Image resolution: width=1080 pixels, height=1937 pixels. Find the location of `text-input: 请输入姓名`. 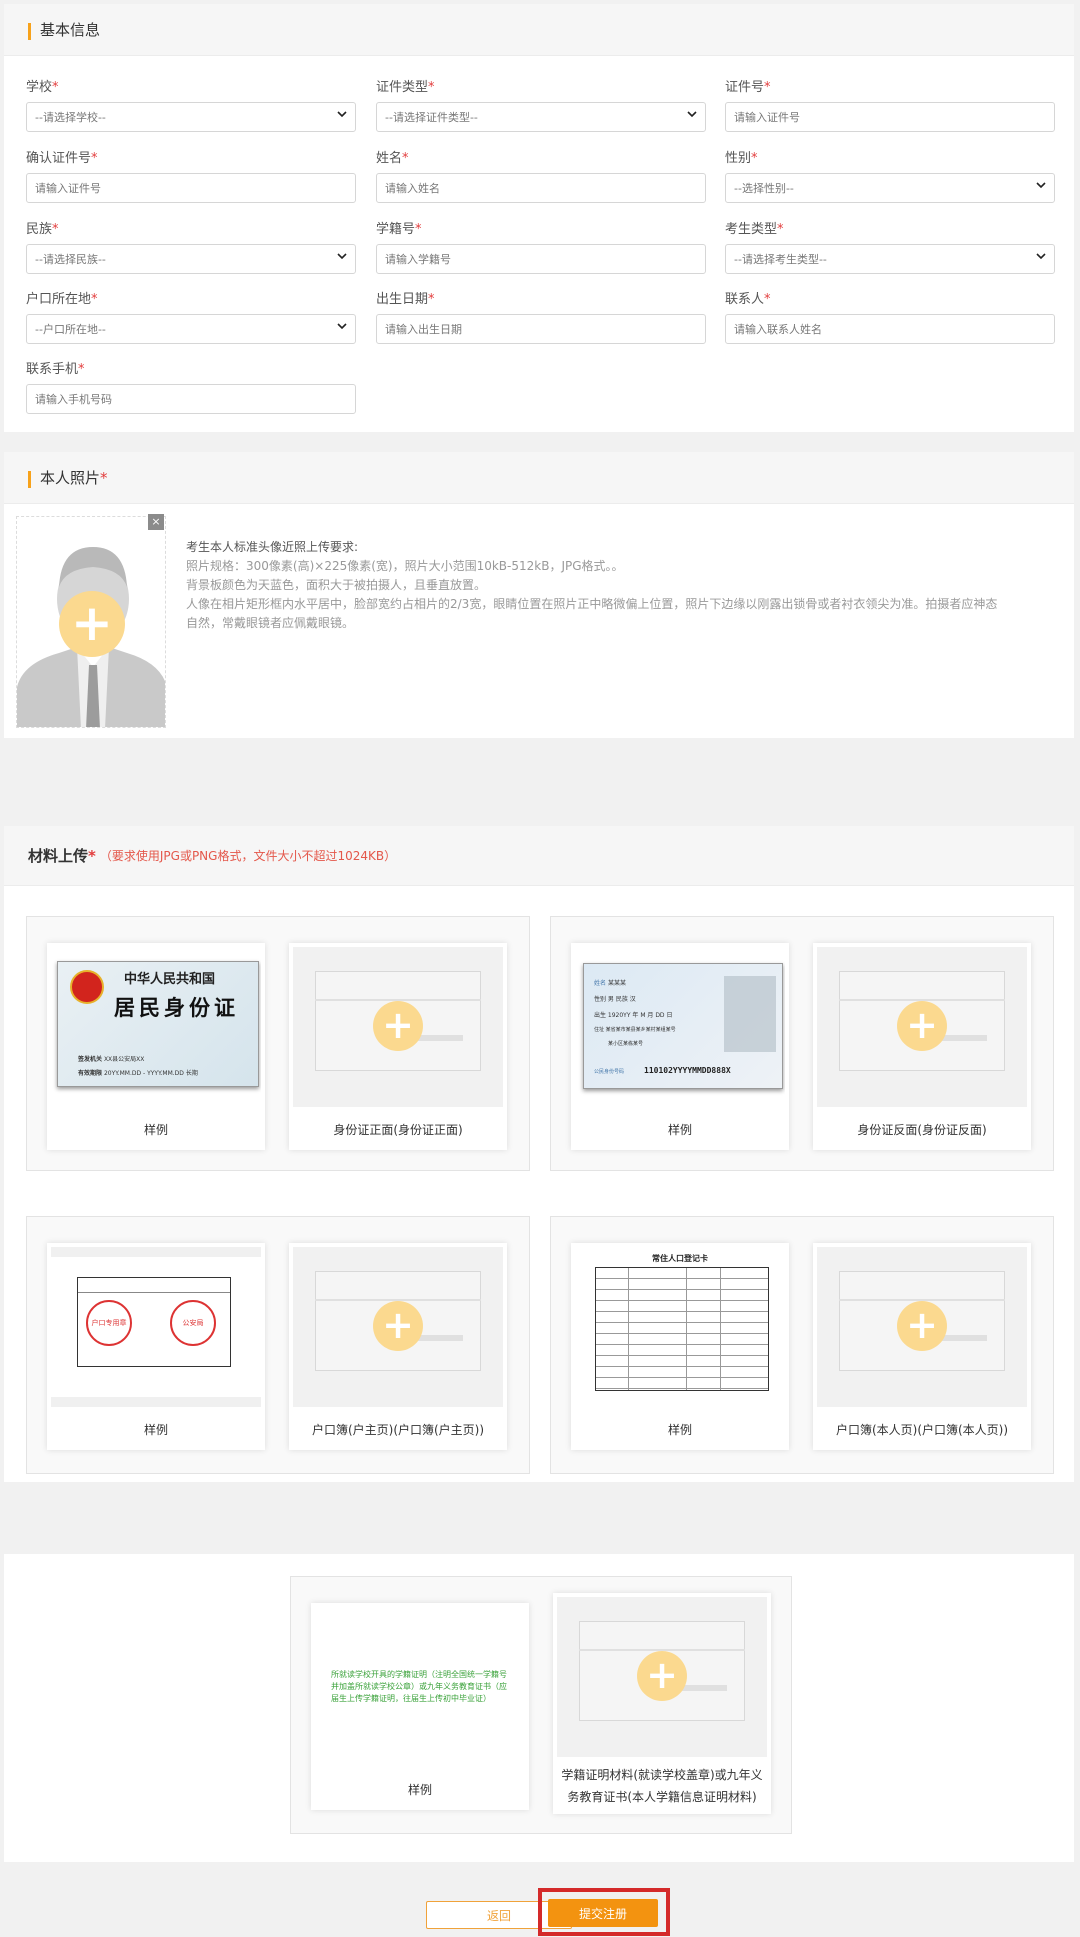

text-input: 请输入姓名 is located at coordinates (541, 188).